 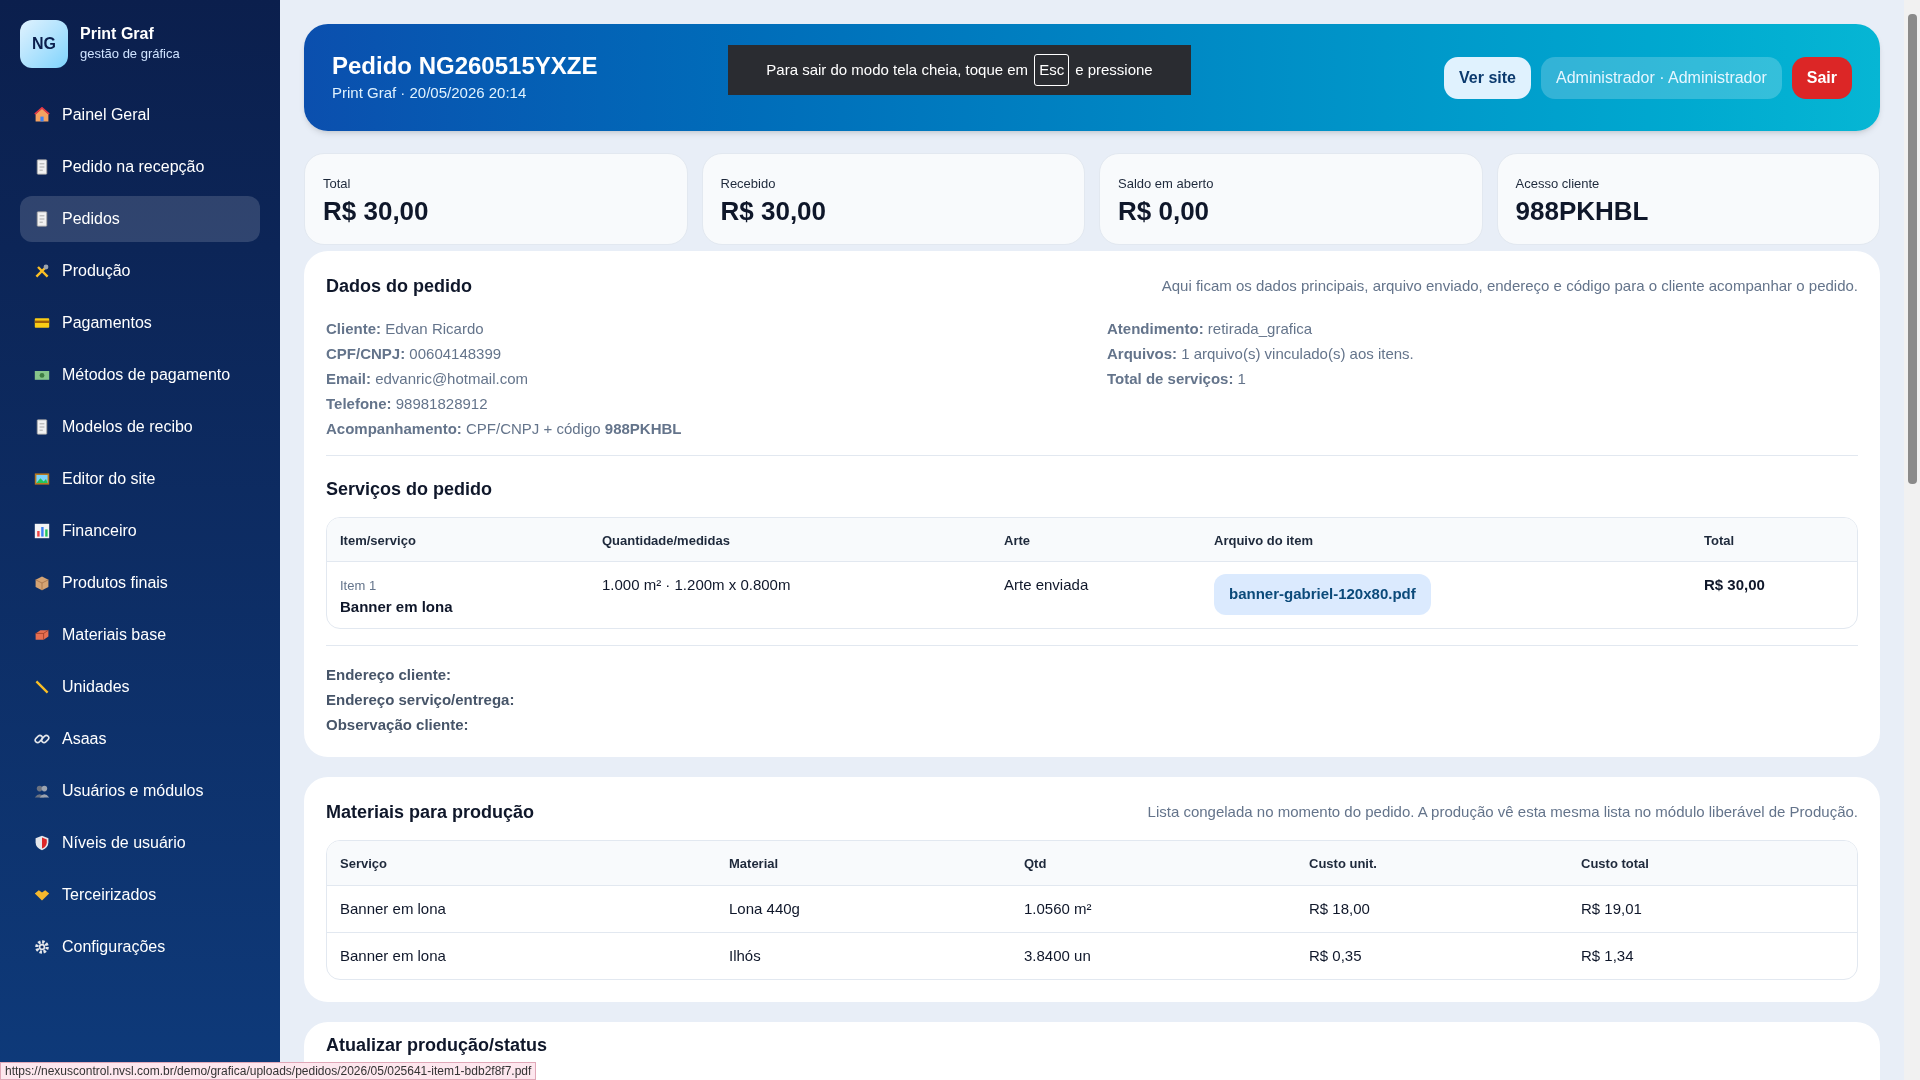 What do you see at coordinates (42, 323) in the screenshot?
I see `card-icon` at bounding box center [42, 323].